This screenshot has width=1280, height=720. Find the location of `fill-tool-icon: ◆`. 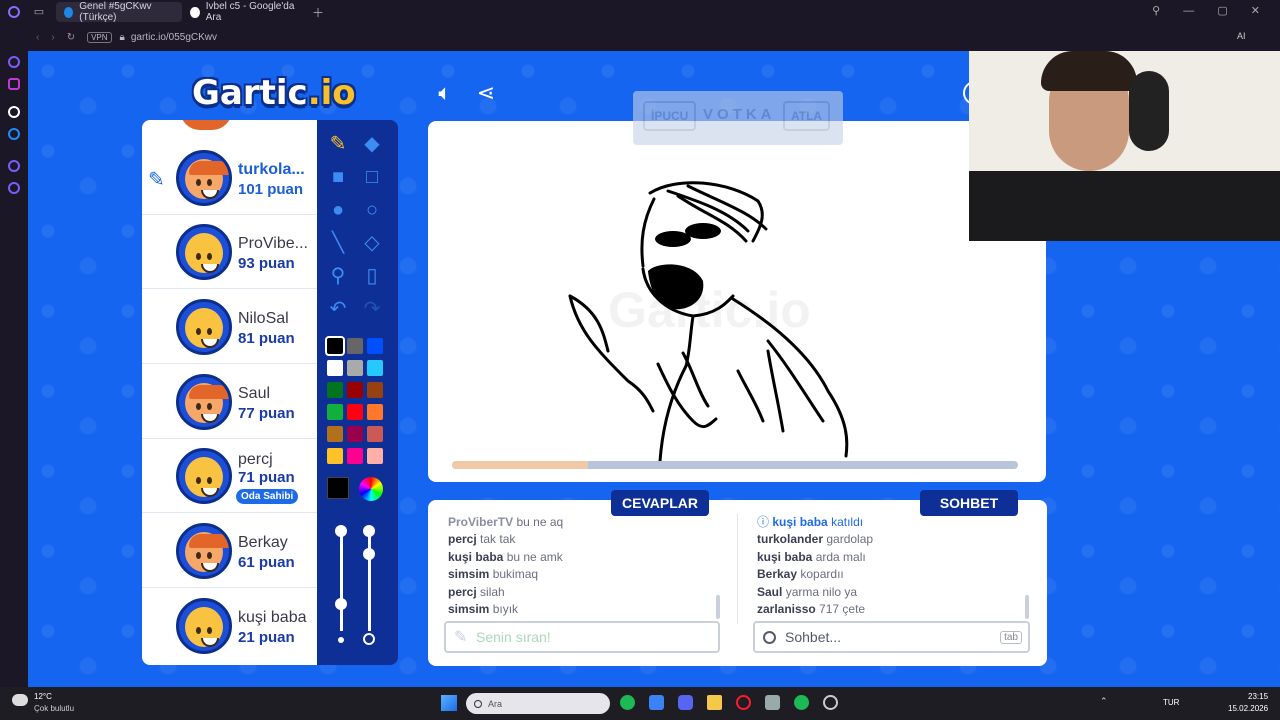

fill-tool-icon: ◆ is located at coordinates (372, 144).